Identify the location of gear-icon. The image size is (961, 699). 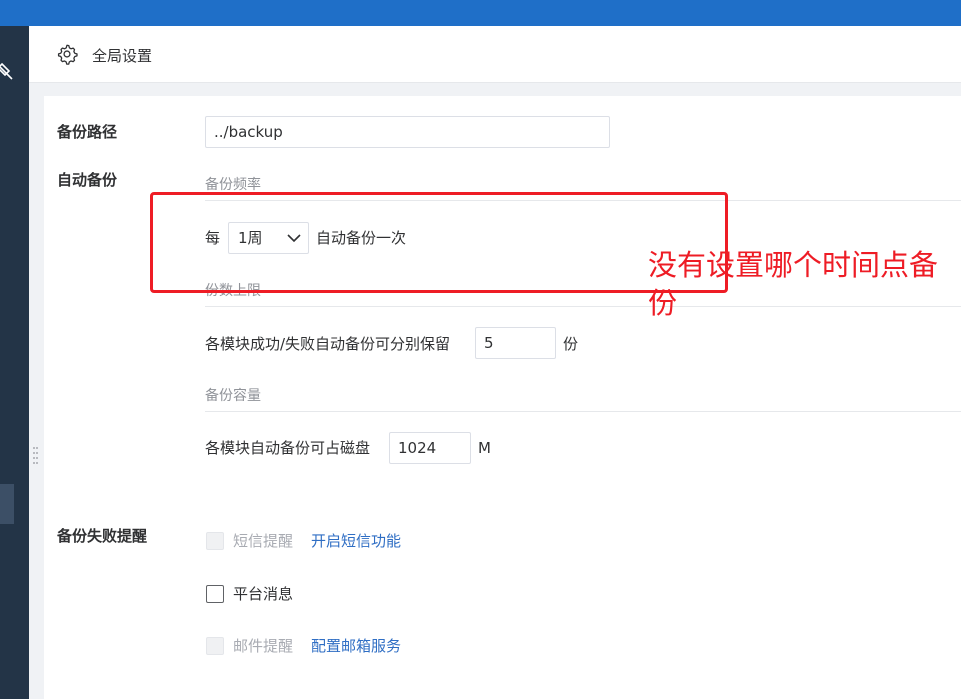
(67, 54).